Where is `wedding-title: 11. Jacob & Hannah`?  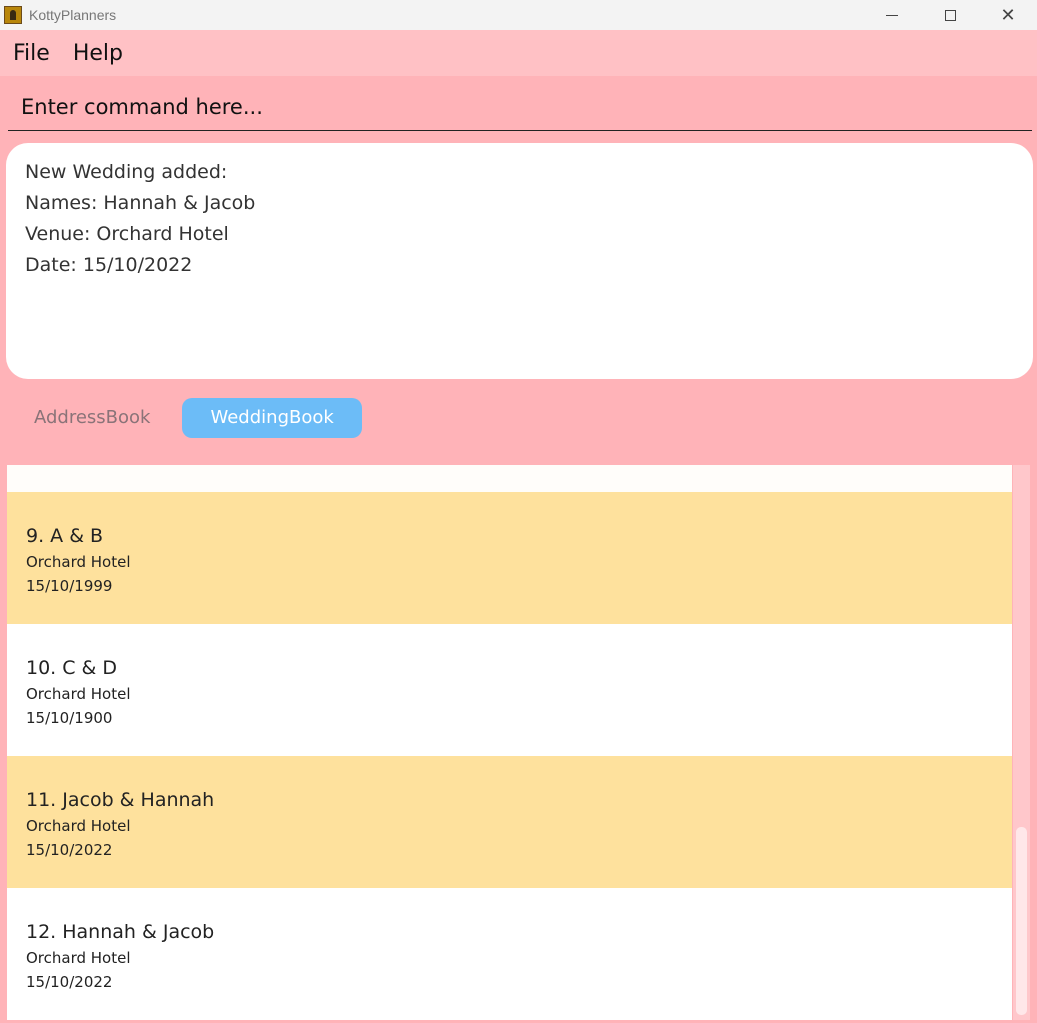
wedding-title: 11. Jacob & Hannah is located at coordinates (120, 800).